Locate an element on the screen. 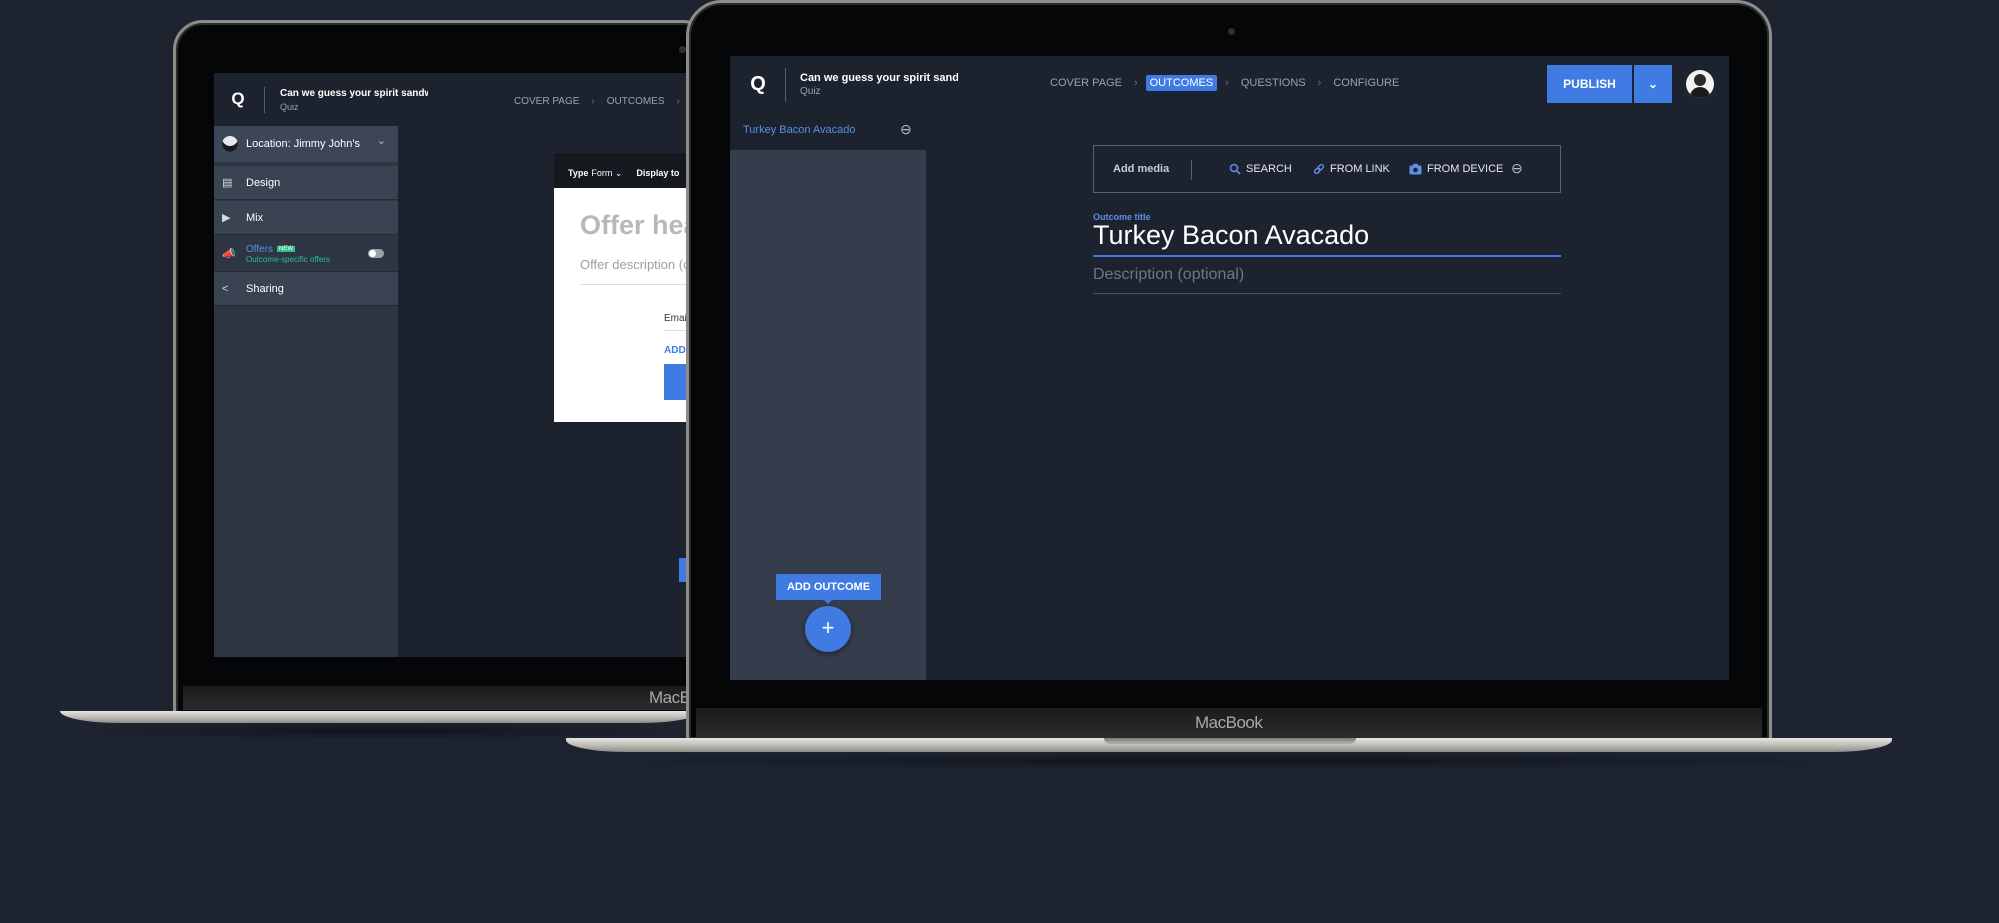 Image resolution: width=1999 pixels, height=923 pixels. front-brand: MacBook is located at coordinates (1229, 722).